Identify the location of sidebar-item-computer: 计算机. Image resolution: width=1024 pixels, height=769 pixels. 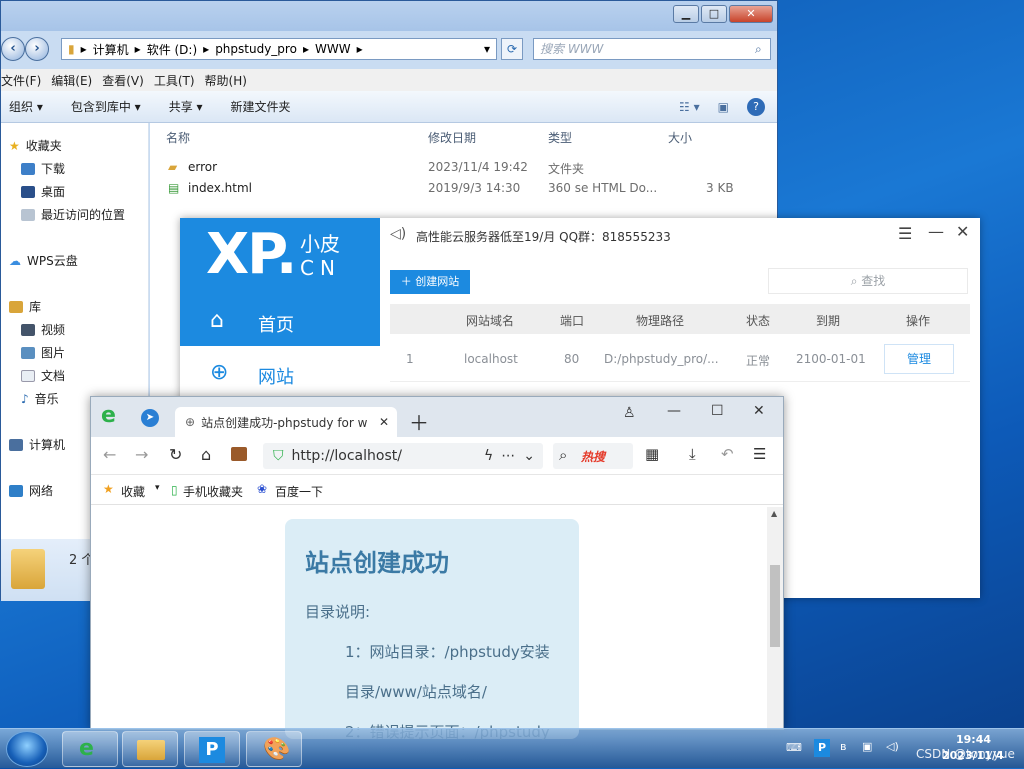
(37, 444).